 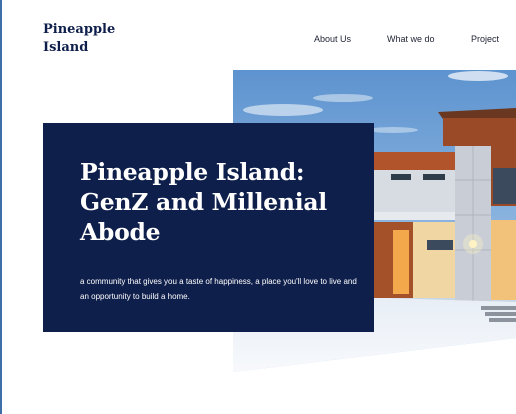 What do you see at coordinates (485, 39) in the screenshot?
I see `nav-project: Project` at bounding box center [485, 39].